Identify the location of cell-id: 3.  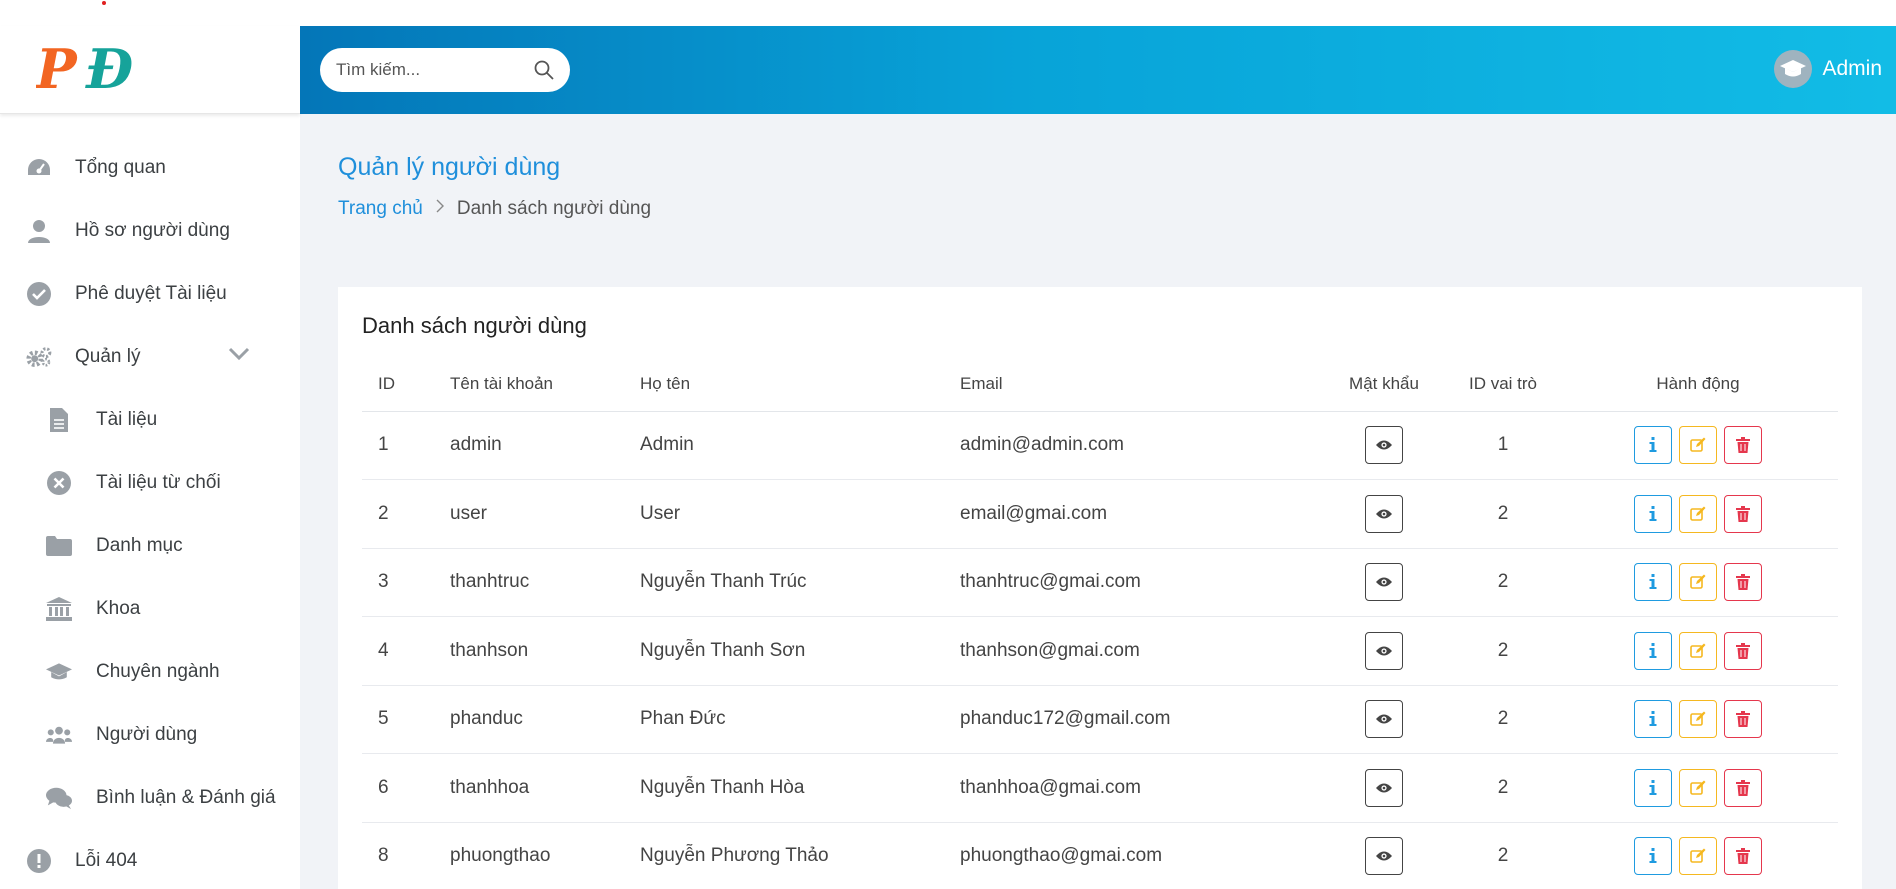
(406, 582).